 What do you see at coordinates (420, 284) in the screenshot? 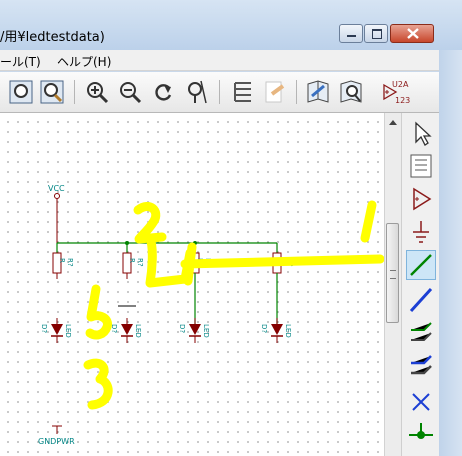
I see `right-tool-palette` at bounding box center [420, 284].